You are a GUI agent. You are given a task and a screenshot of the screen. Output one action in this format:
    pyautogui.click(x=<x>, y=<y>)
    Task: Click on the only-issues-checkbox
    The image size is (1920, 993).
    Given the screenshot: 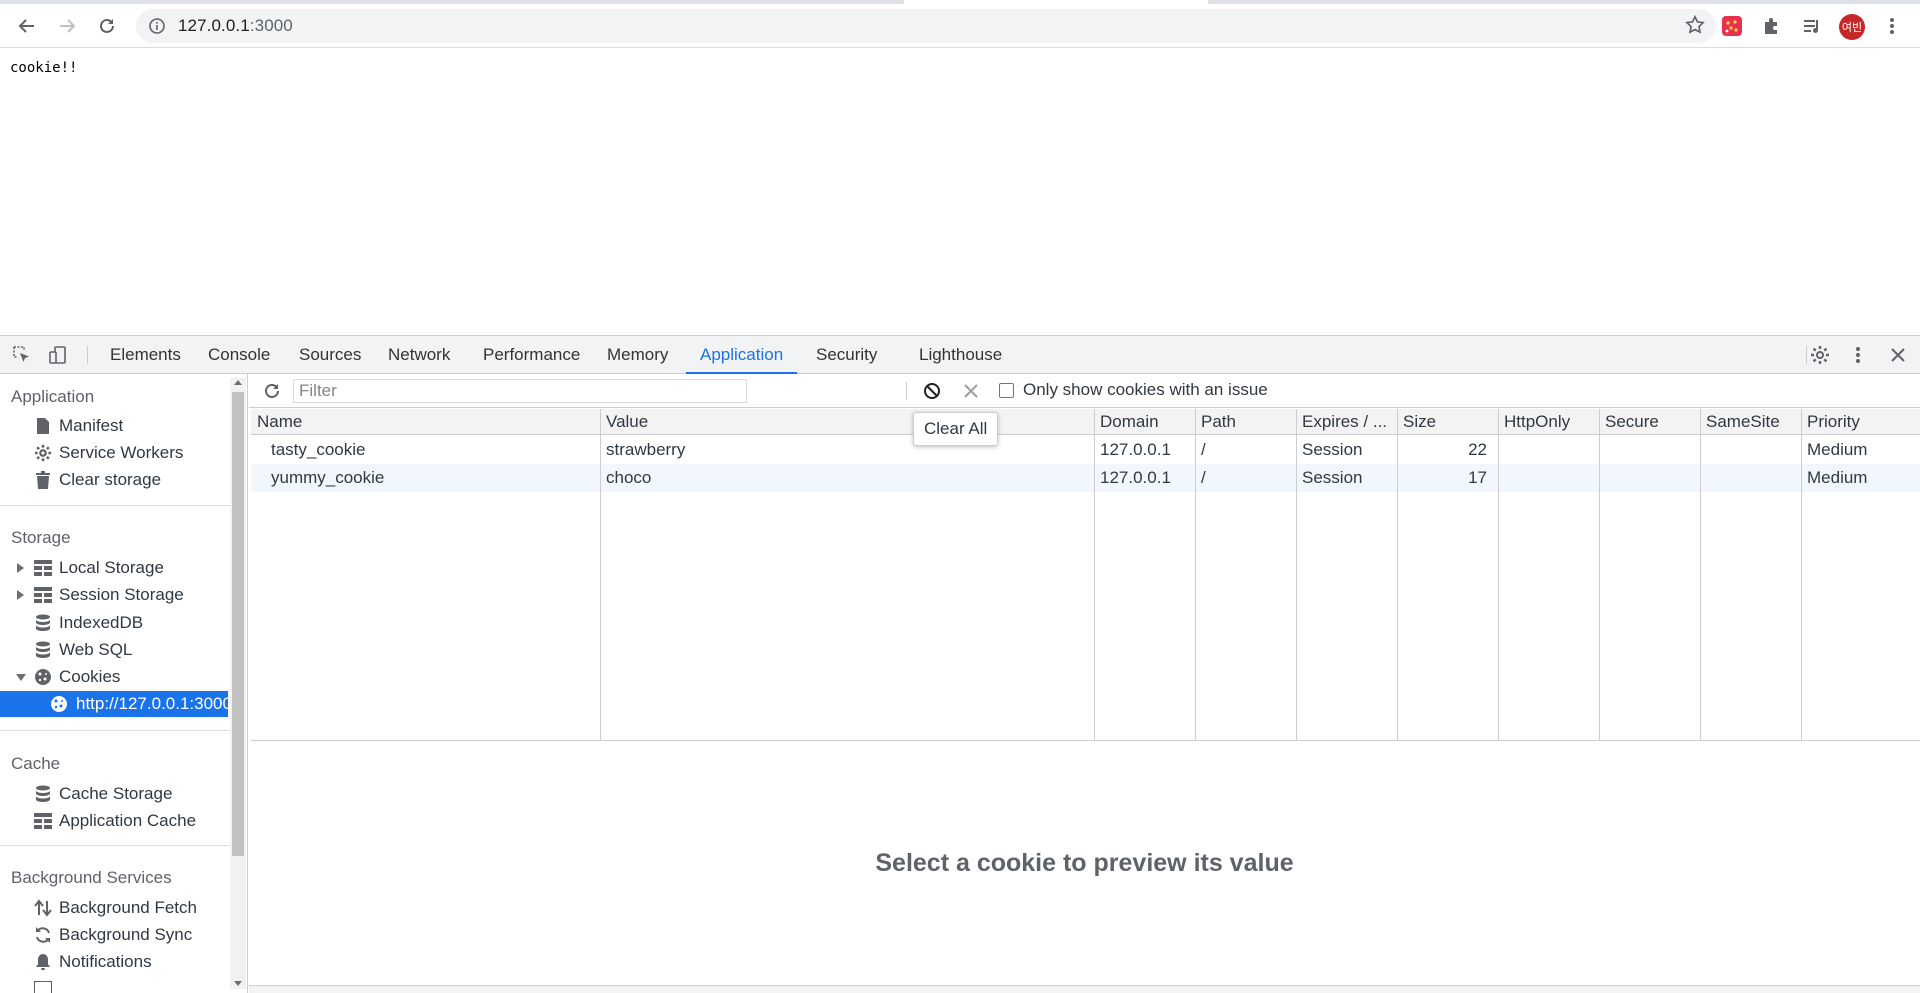 What is the action you would take?
    pyautogui.click(x=1006, y=390)
    